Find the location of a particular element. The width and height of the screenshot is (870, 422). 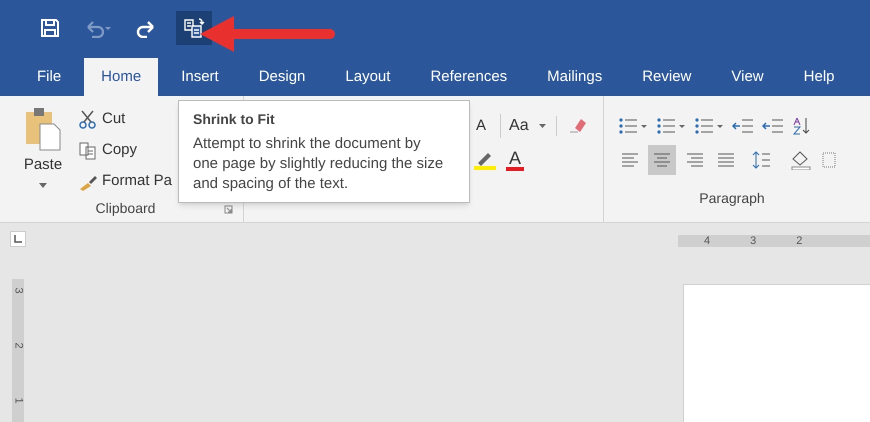

ruler-number: 4 is located at coordinates (707, 241).